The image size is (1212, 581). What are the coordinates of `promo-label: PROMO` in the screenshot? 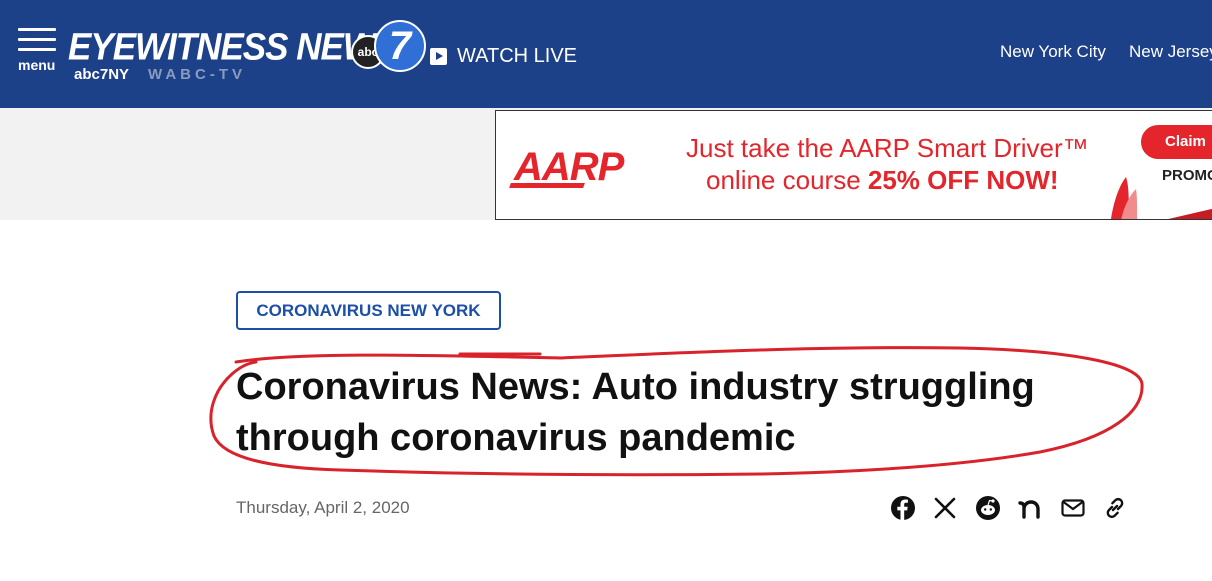 It's located at (1187, 175).